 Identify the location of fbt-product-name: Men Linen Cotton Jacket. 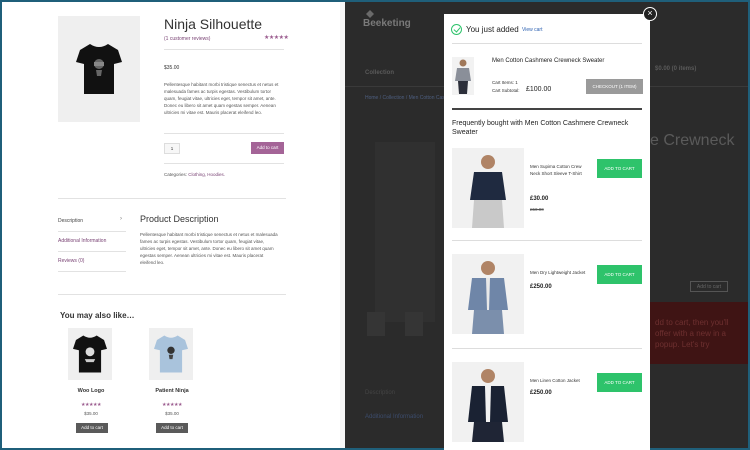
(560, 381).